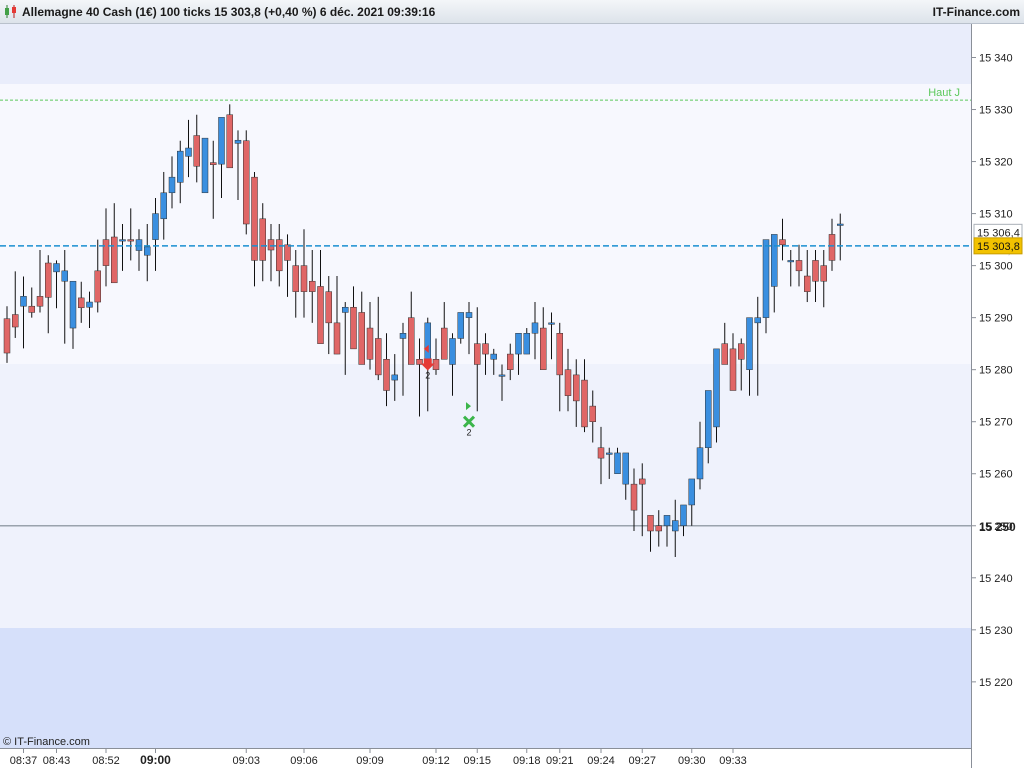 The height and width of the screenshot is (768, 1024). I want to click on y-tick-label: 15 300, so click(996, 267).